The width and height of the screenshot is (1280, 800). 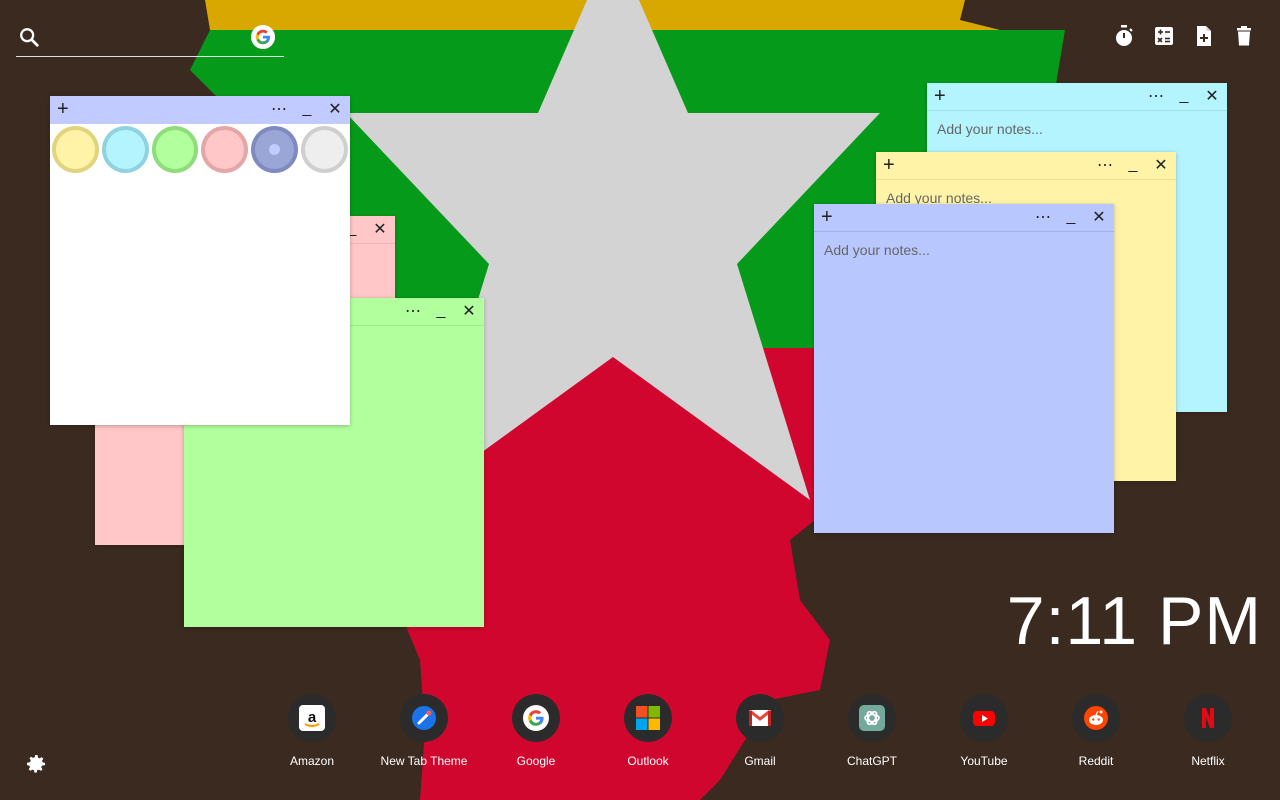 What do you see at coordinates (145, 37) in the screenshot?
I see `search-input` at bounding box center [145, 37].